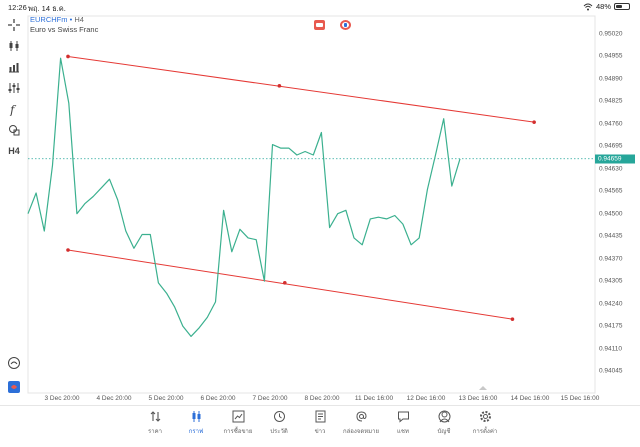  Describe the element at coordinates (611, 371) in the screenshot. I see `price-tick-label: 0.94045` at that location.